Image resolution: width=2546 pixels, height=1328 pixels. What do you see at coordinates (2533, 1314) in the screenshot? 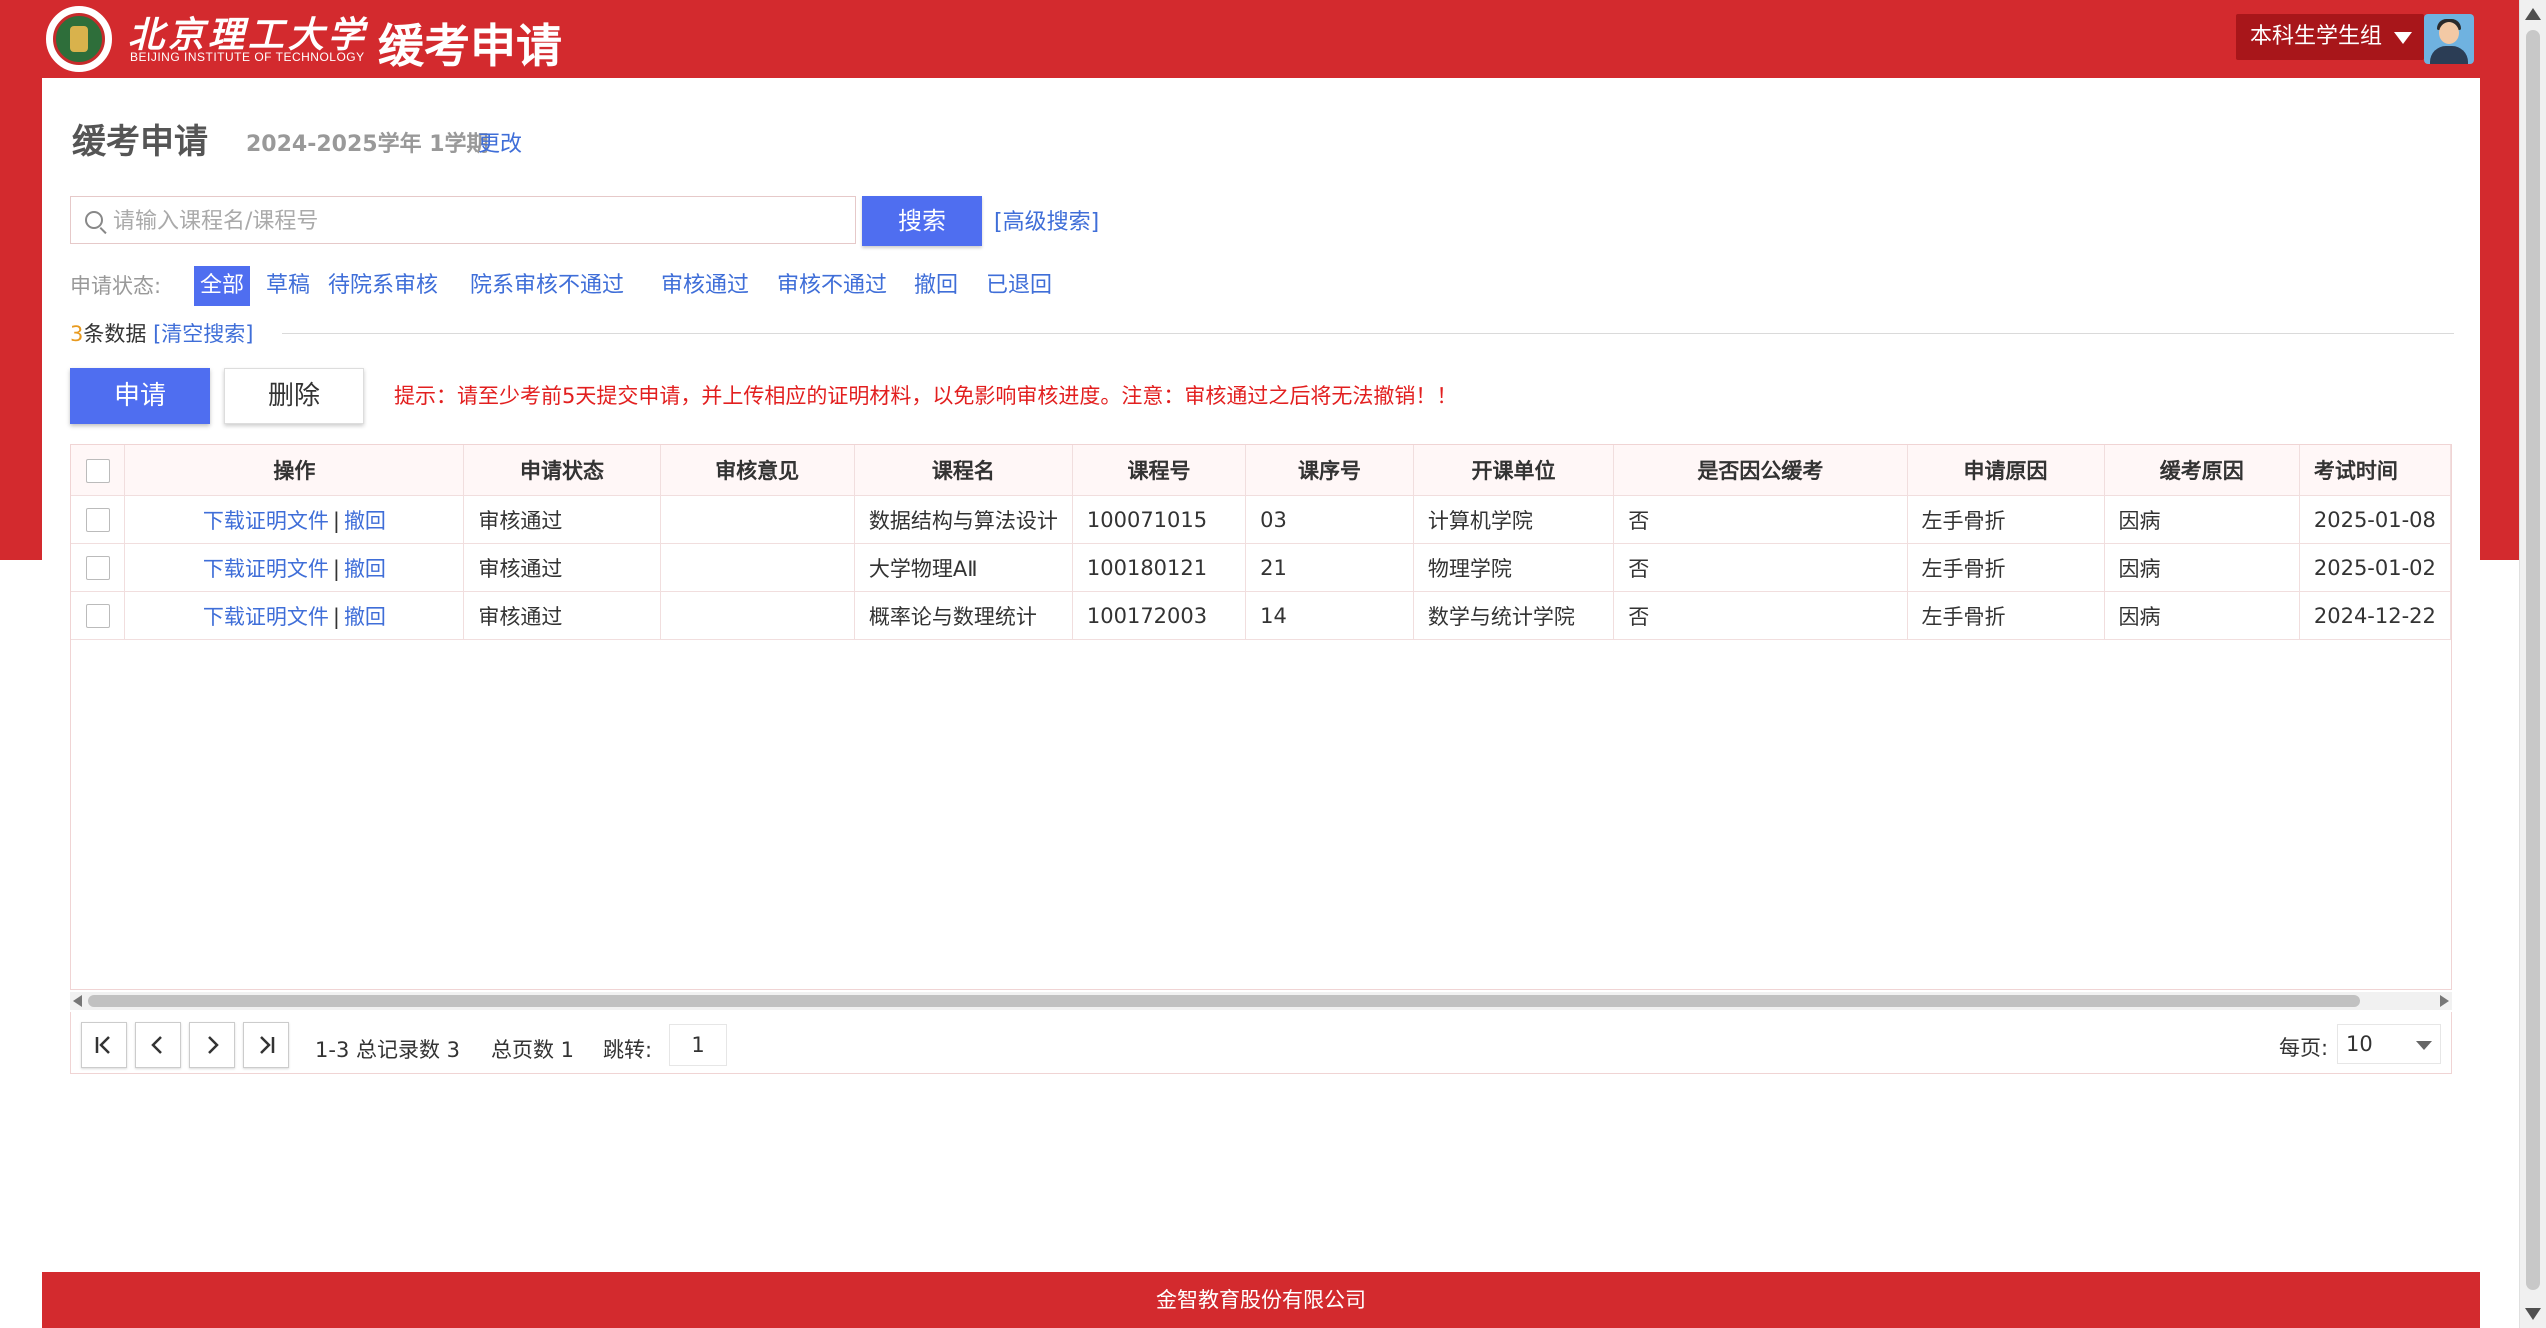
I see `scroll-down-icon` at bounding box center [2533, 1314].